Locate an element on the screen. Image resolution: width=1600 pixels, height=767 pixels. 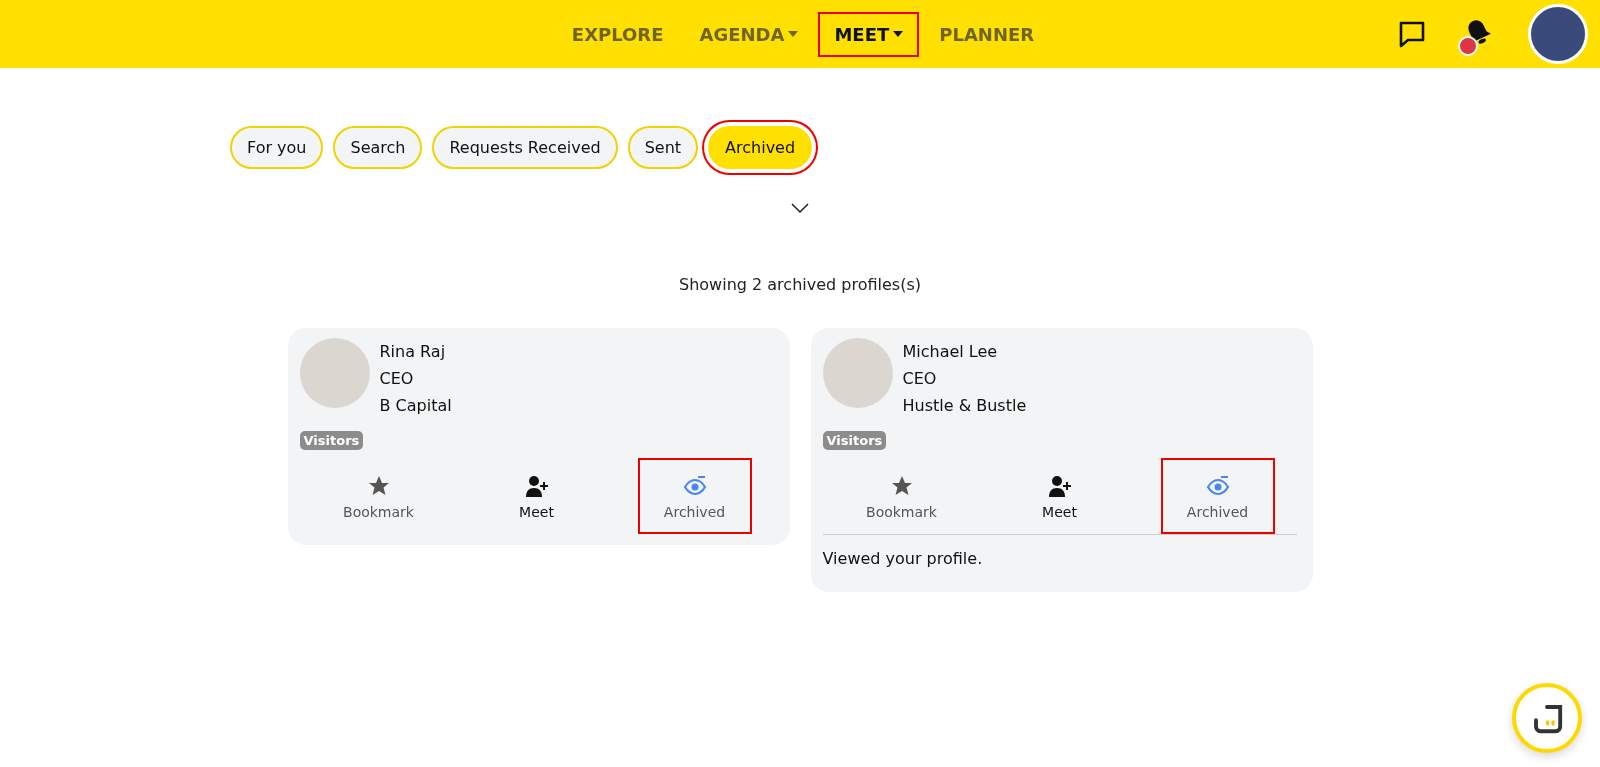
activity-note: Viewed your profile. is located at coordinates (903, 558).